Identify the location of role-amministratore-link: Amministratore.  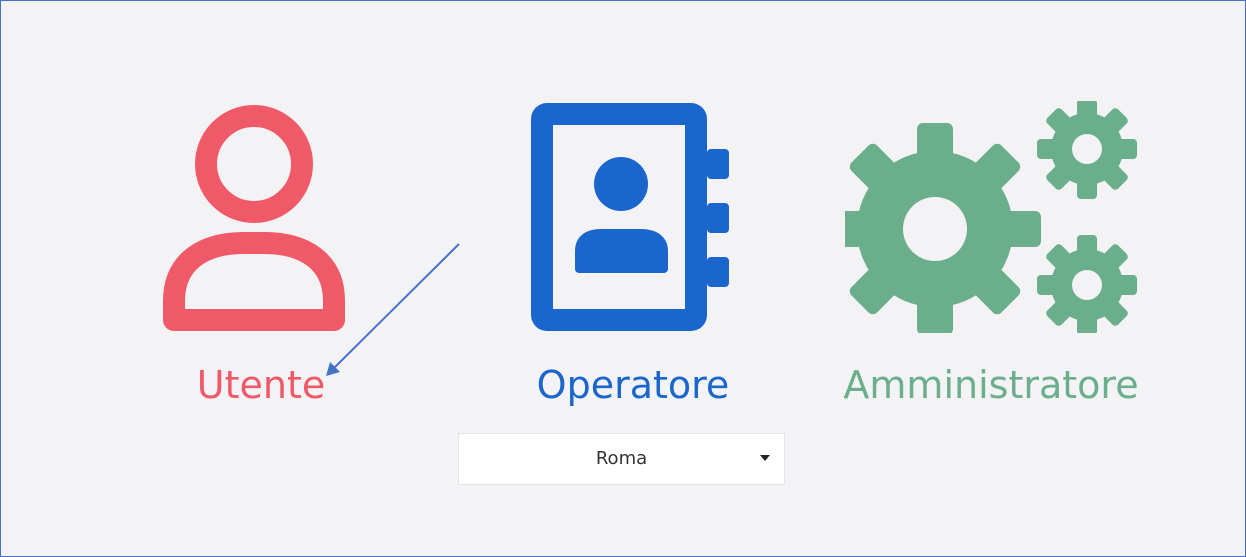
(991, 261).